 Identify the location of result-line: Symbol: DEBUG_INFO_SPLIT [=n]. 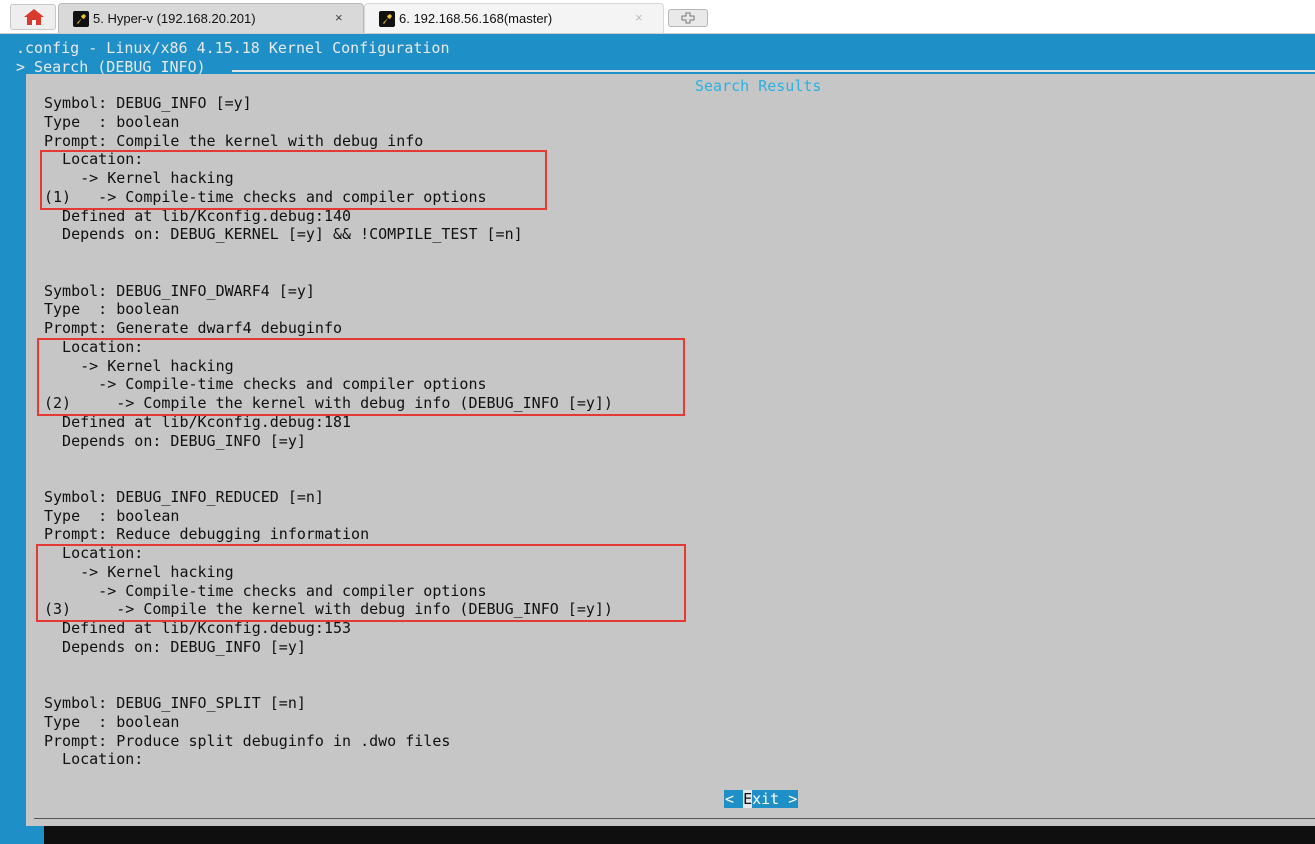
(175, 703).